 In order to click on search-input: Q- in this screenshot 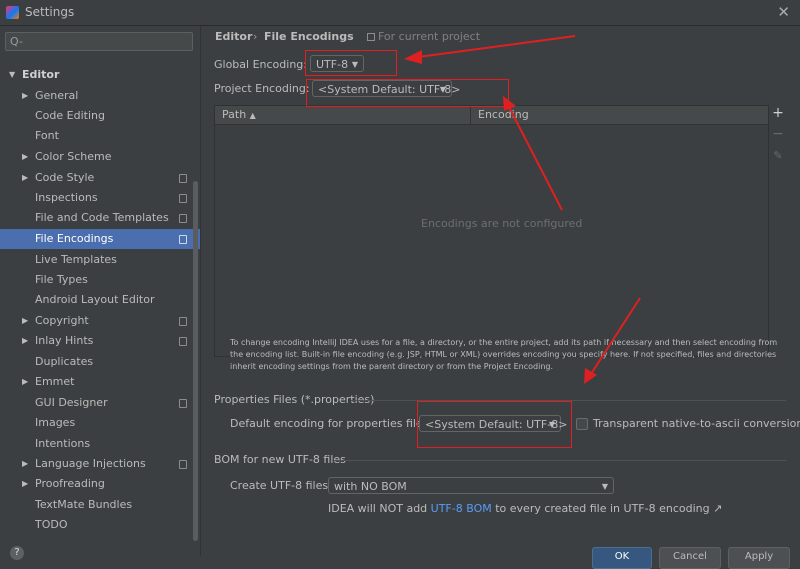, I will do `click(99, 41)`.